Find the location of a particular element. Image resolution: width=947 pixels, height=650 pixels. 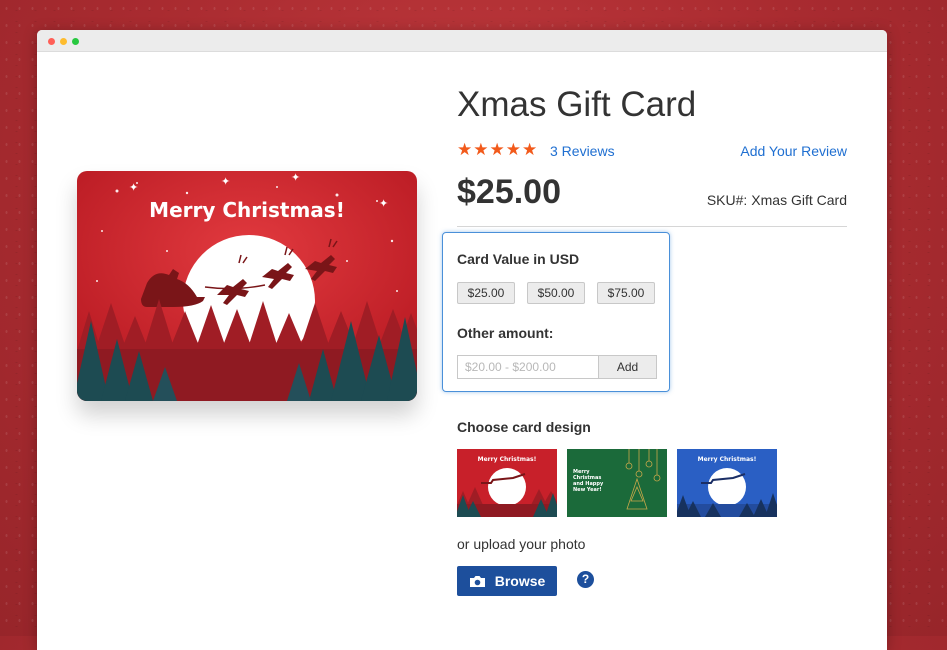

product-title: Xmas Gift Card is located at coordinates (577, 104).